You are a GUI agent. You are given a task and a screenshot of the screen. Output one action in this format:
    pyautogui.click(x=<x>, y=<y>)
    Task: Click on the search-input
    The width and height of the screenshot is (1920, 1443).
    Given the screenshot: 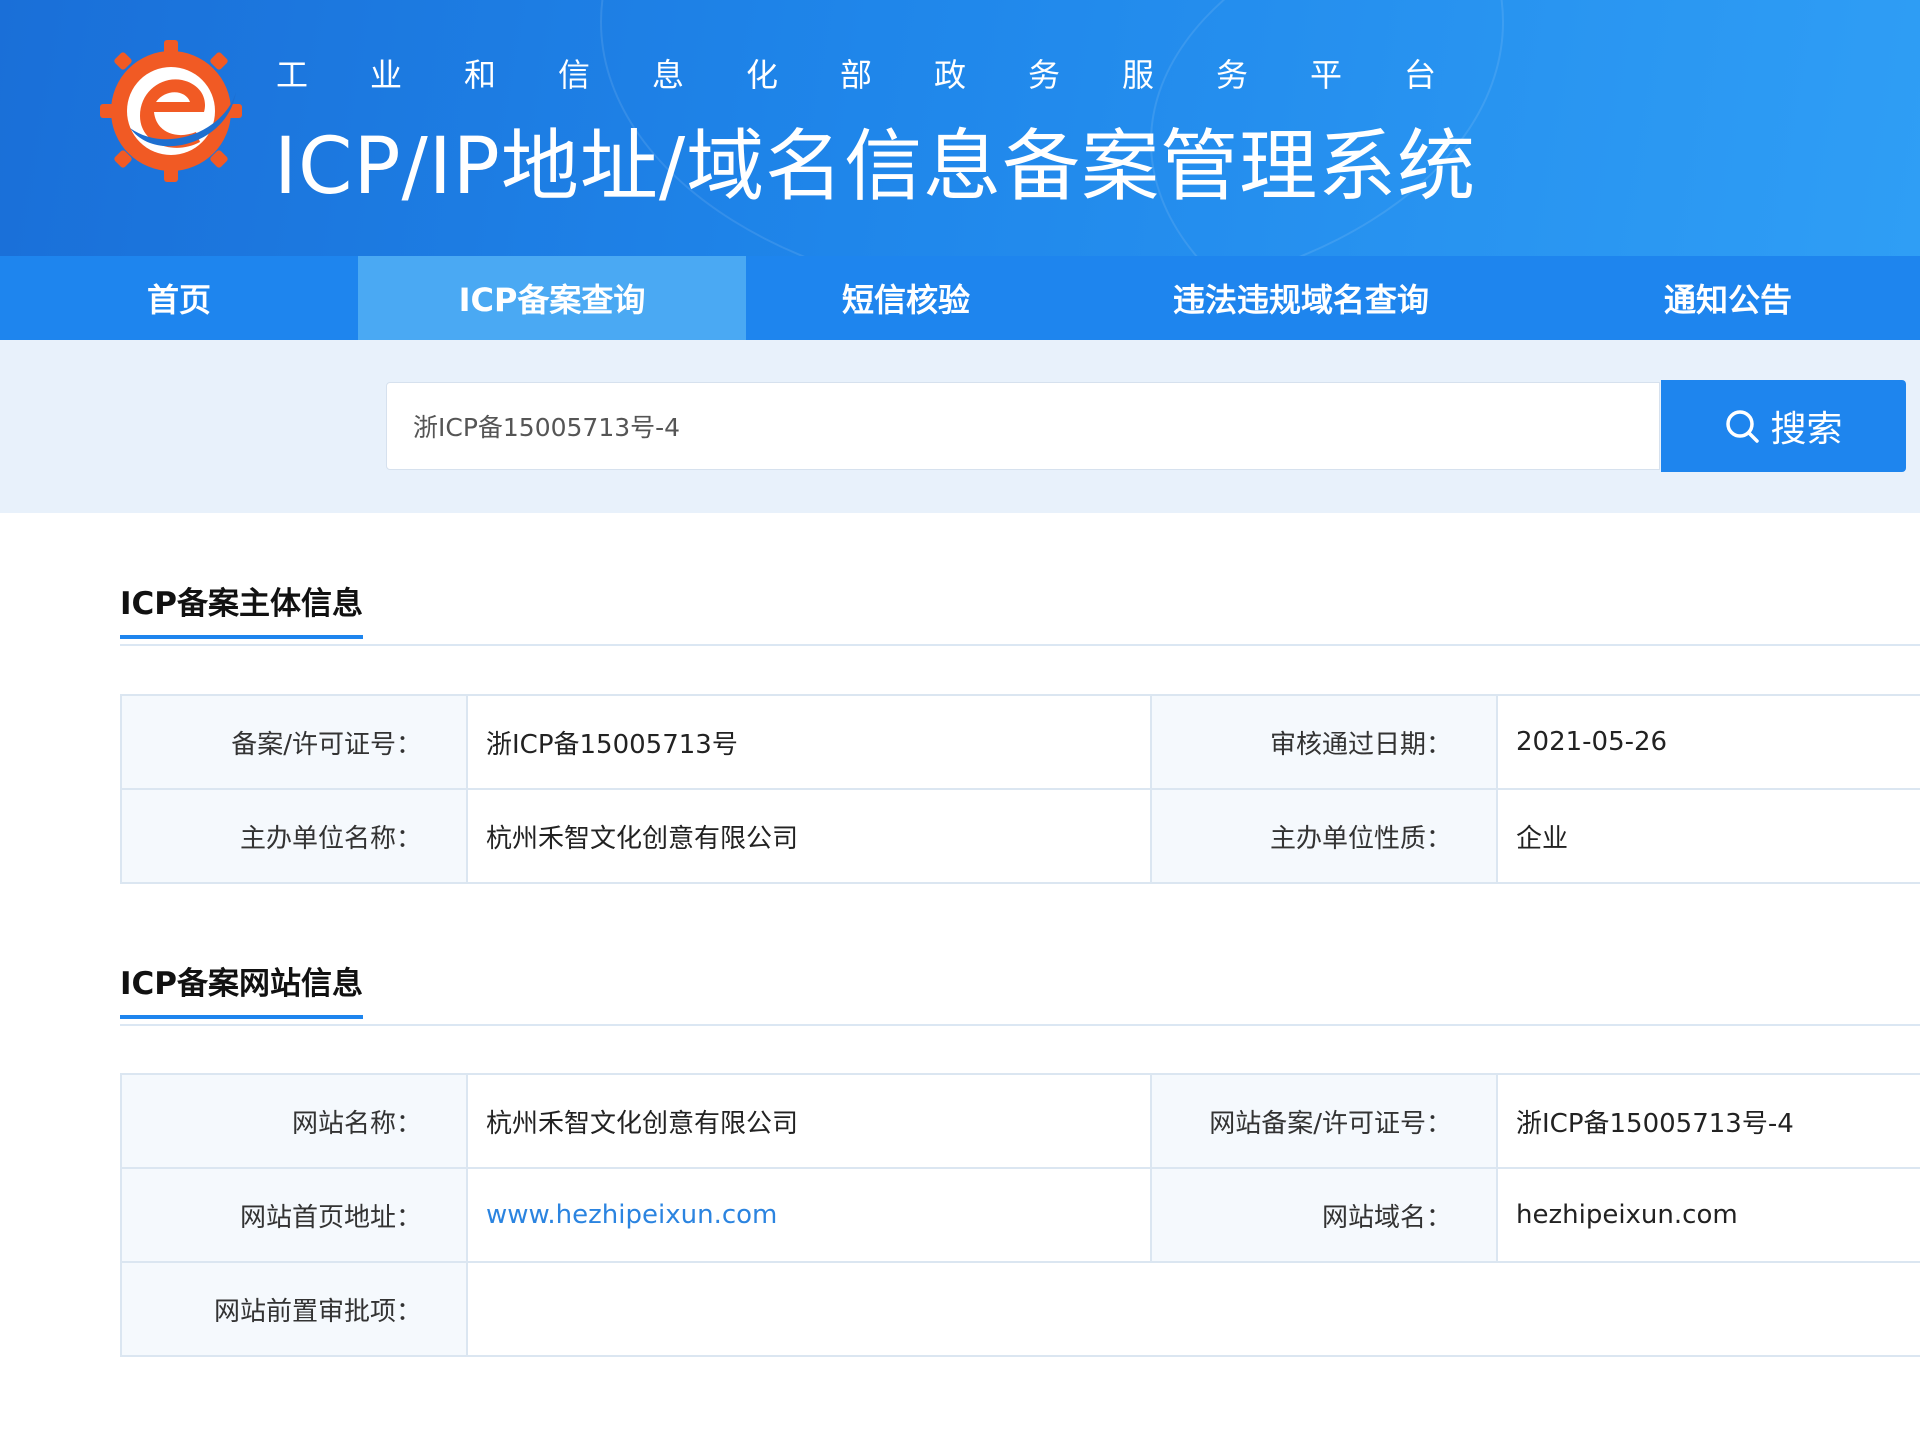 What is the action you would take?
    pyautogui.click(x=1023, y=426)
    